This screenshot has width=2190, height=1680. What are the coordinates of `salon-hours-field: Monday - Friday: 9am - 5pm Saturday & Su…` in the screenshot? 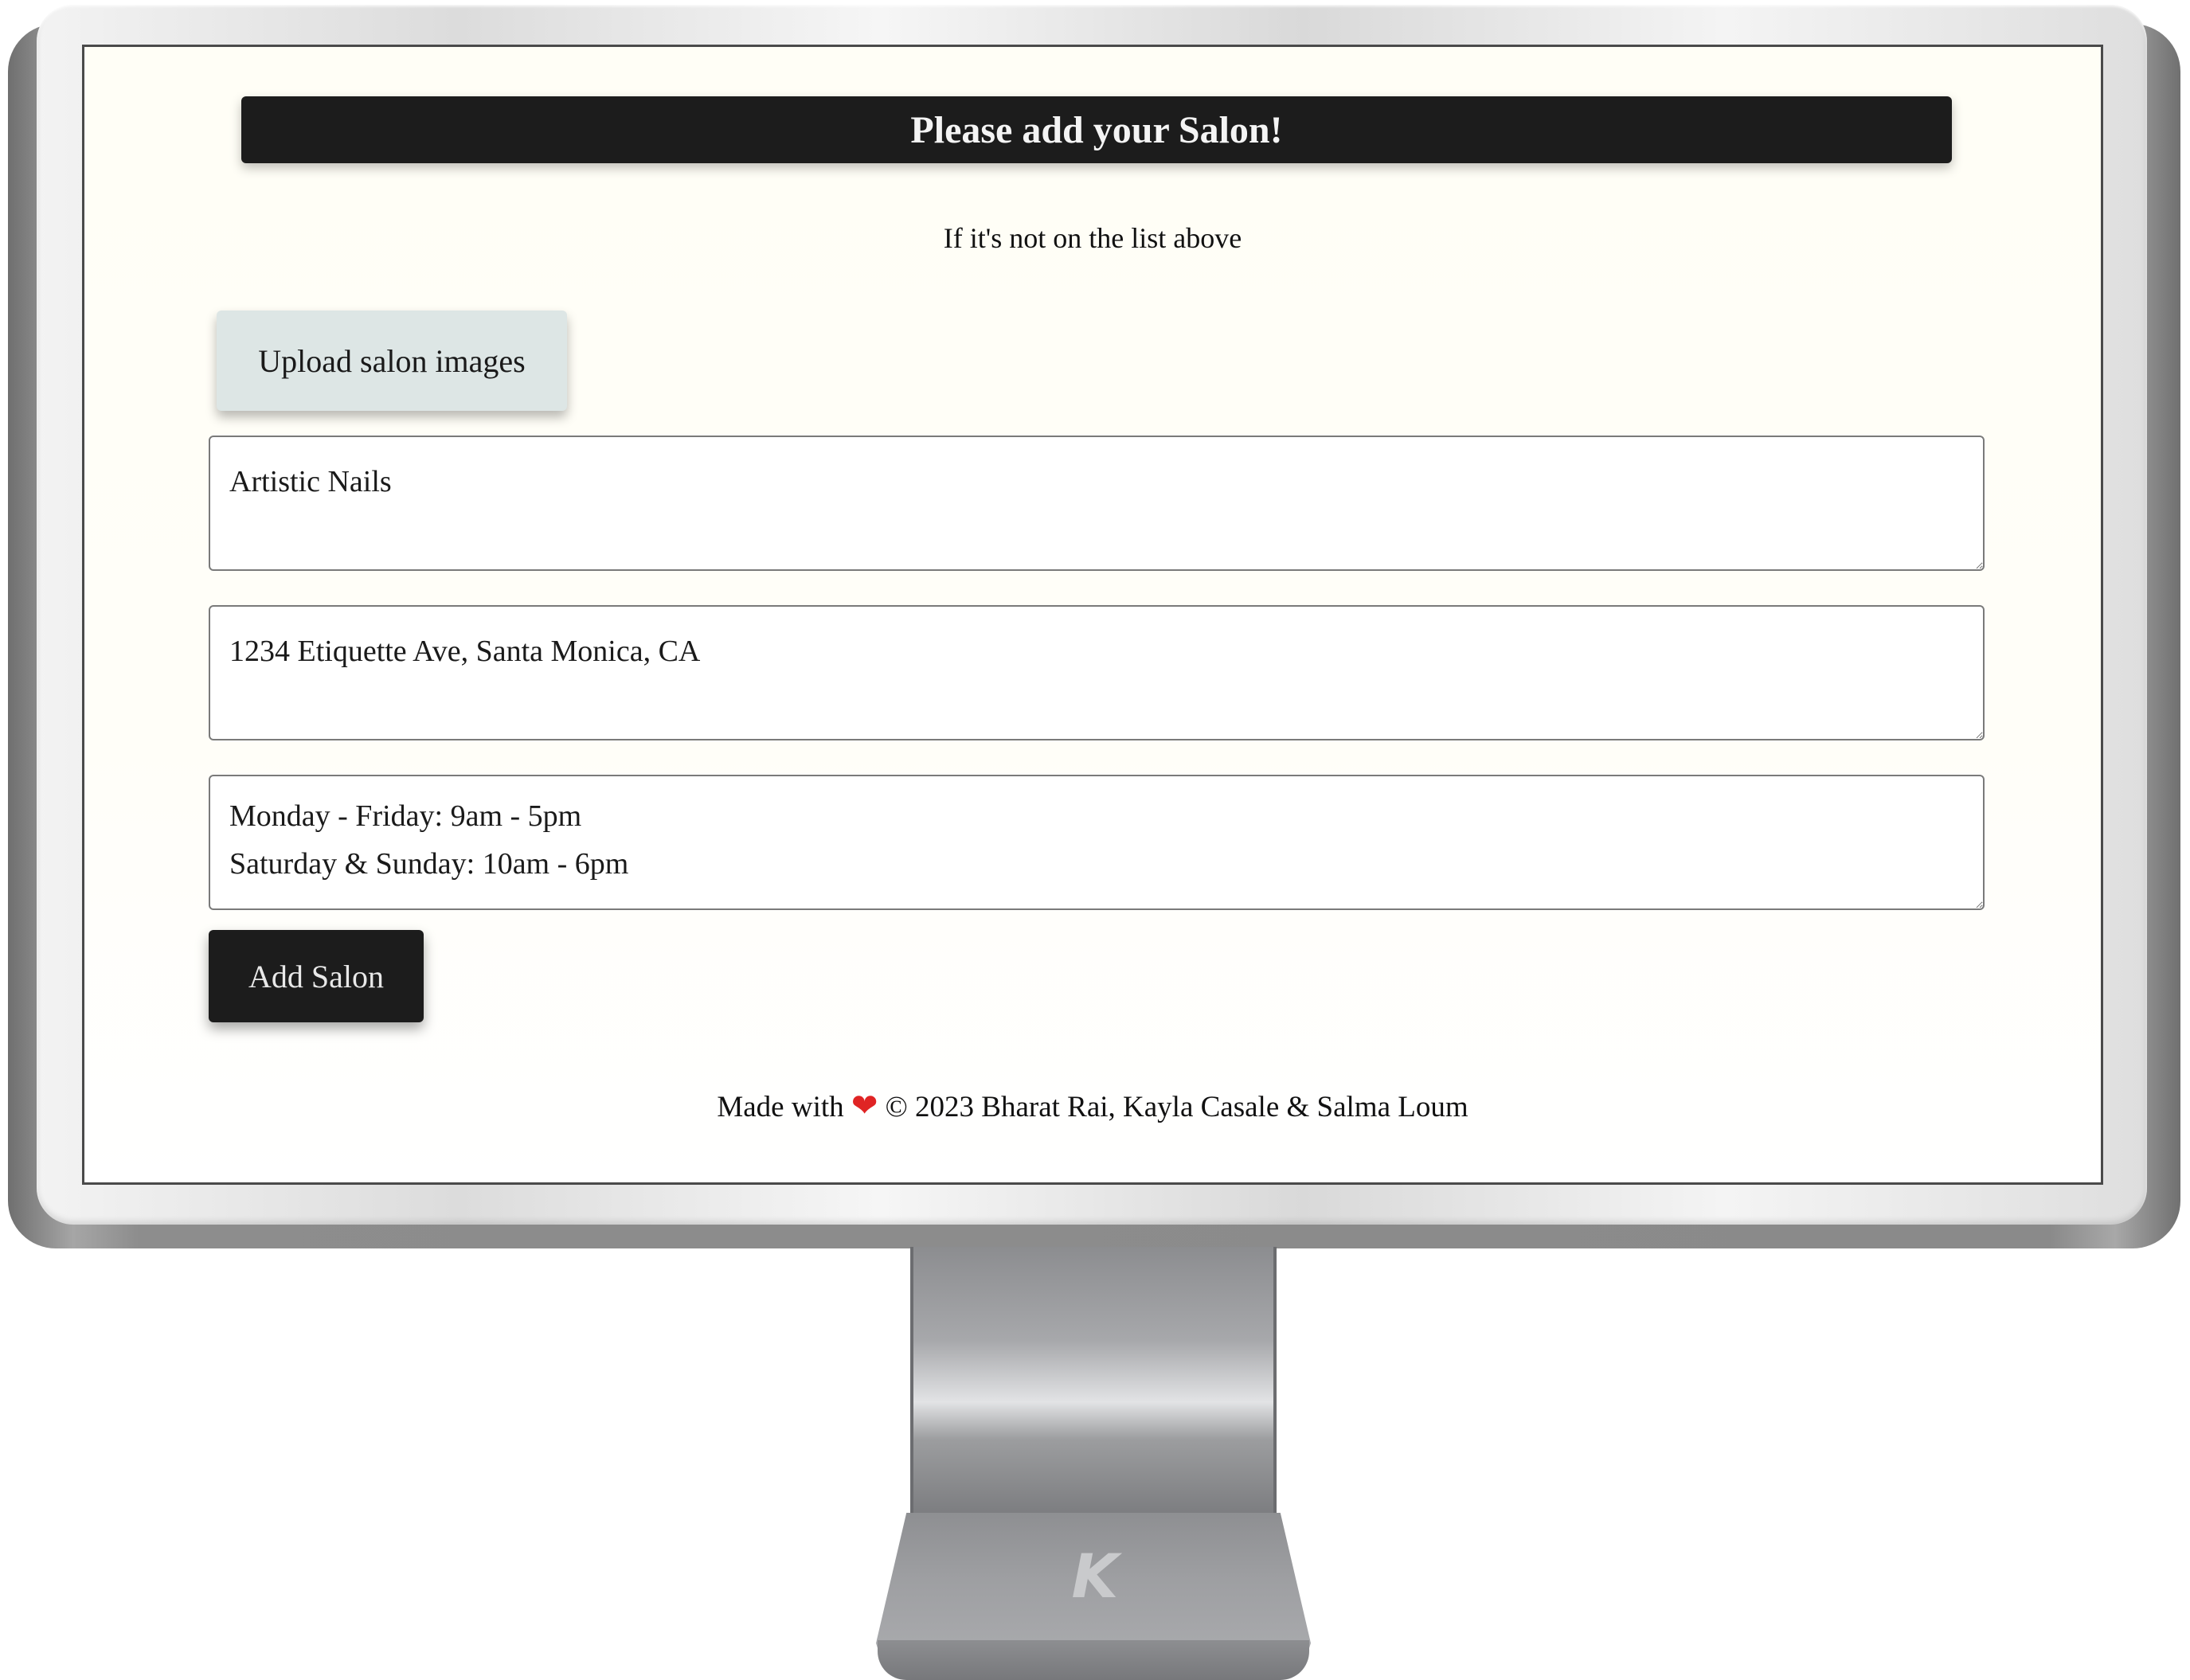 It's located at (1097, 842).